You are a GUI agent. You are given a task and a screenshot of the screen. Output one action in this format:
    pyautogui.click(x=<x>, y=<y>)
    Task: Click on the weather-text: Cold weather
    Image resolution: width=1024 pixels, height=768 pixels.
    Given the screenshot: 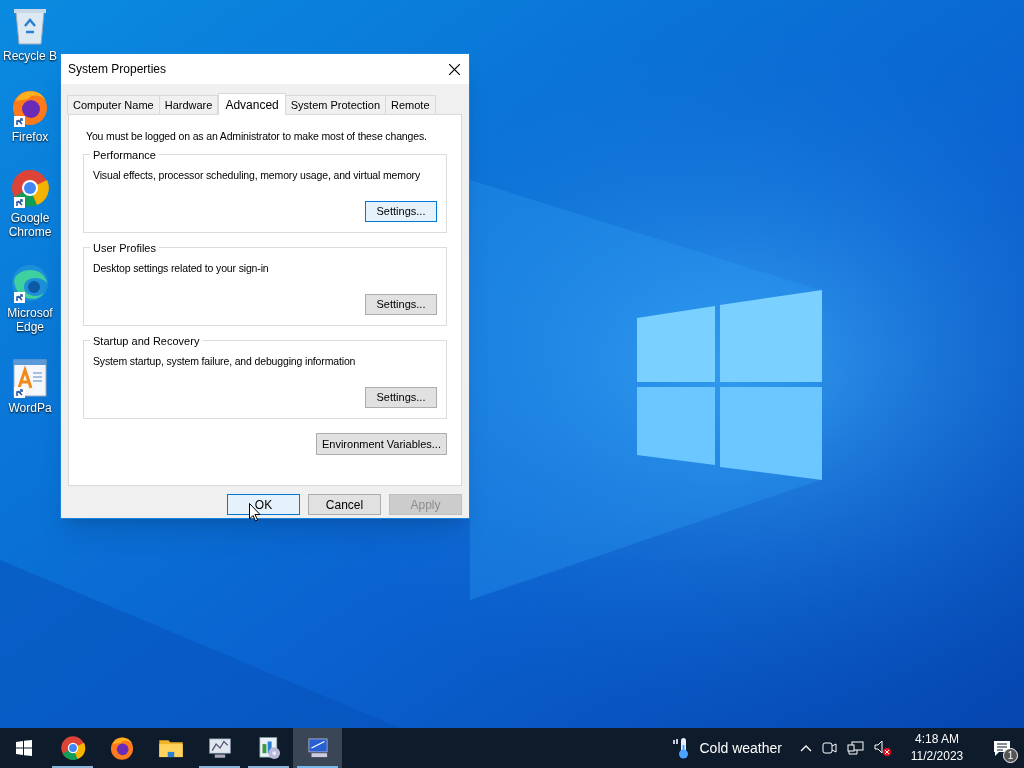 What is the action you would take?
    pyautogui.click(x=740, y=748)
    